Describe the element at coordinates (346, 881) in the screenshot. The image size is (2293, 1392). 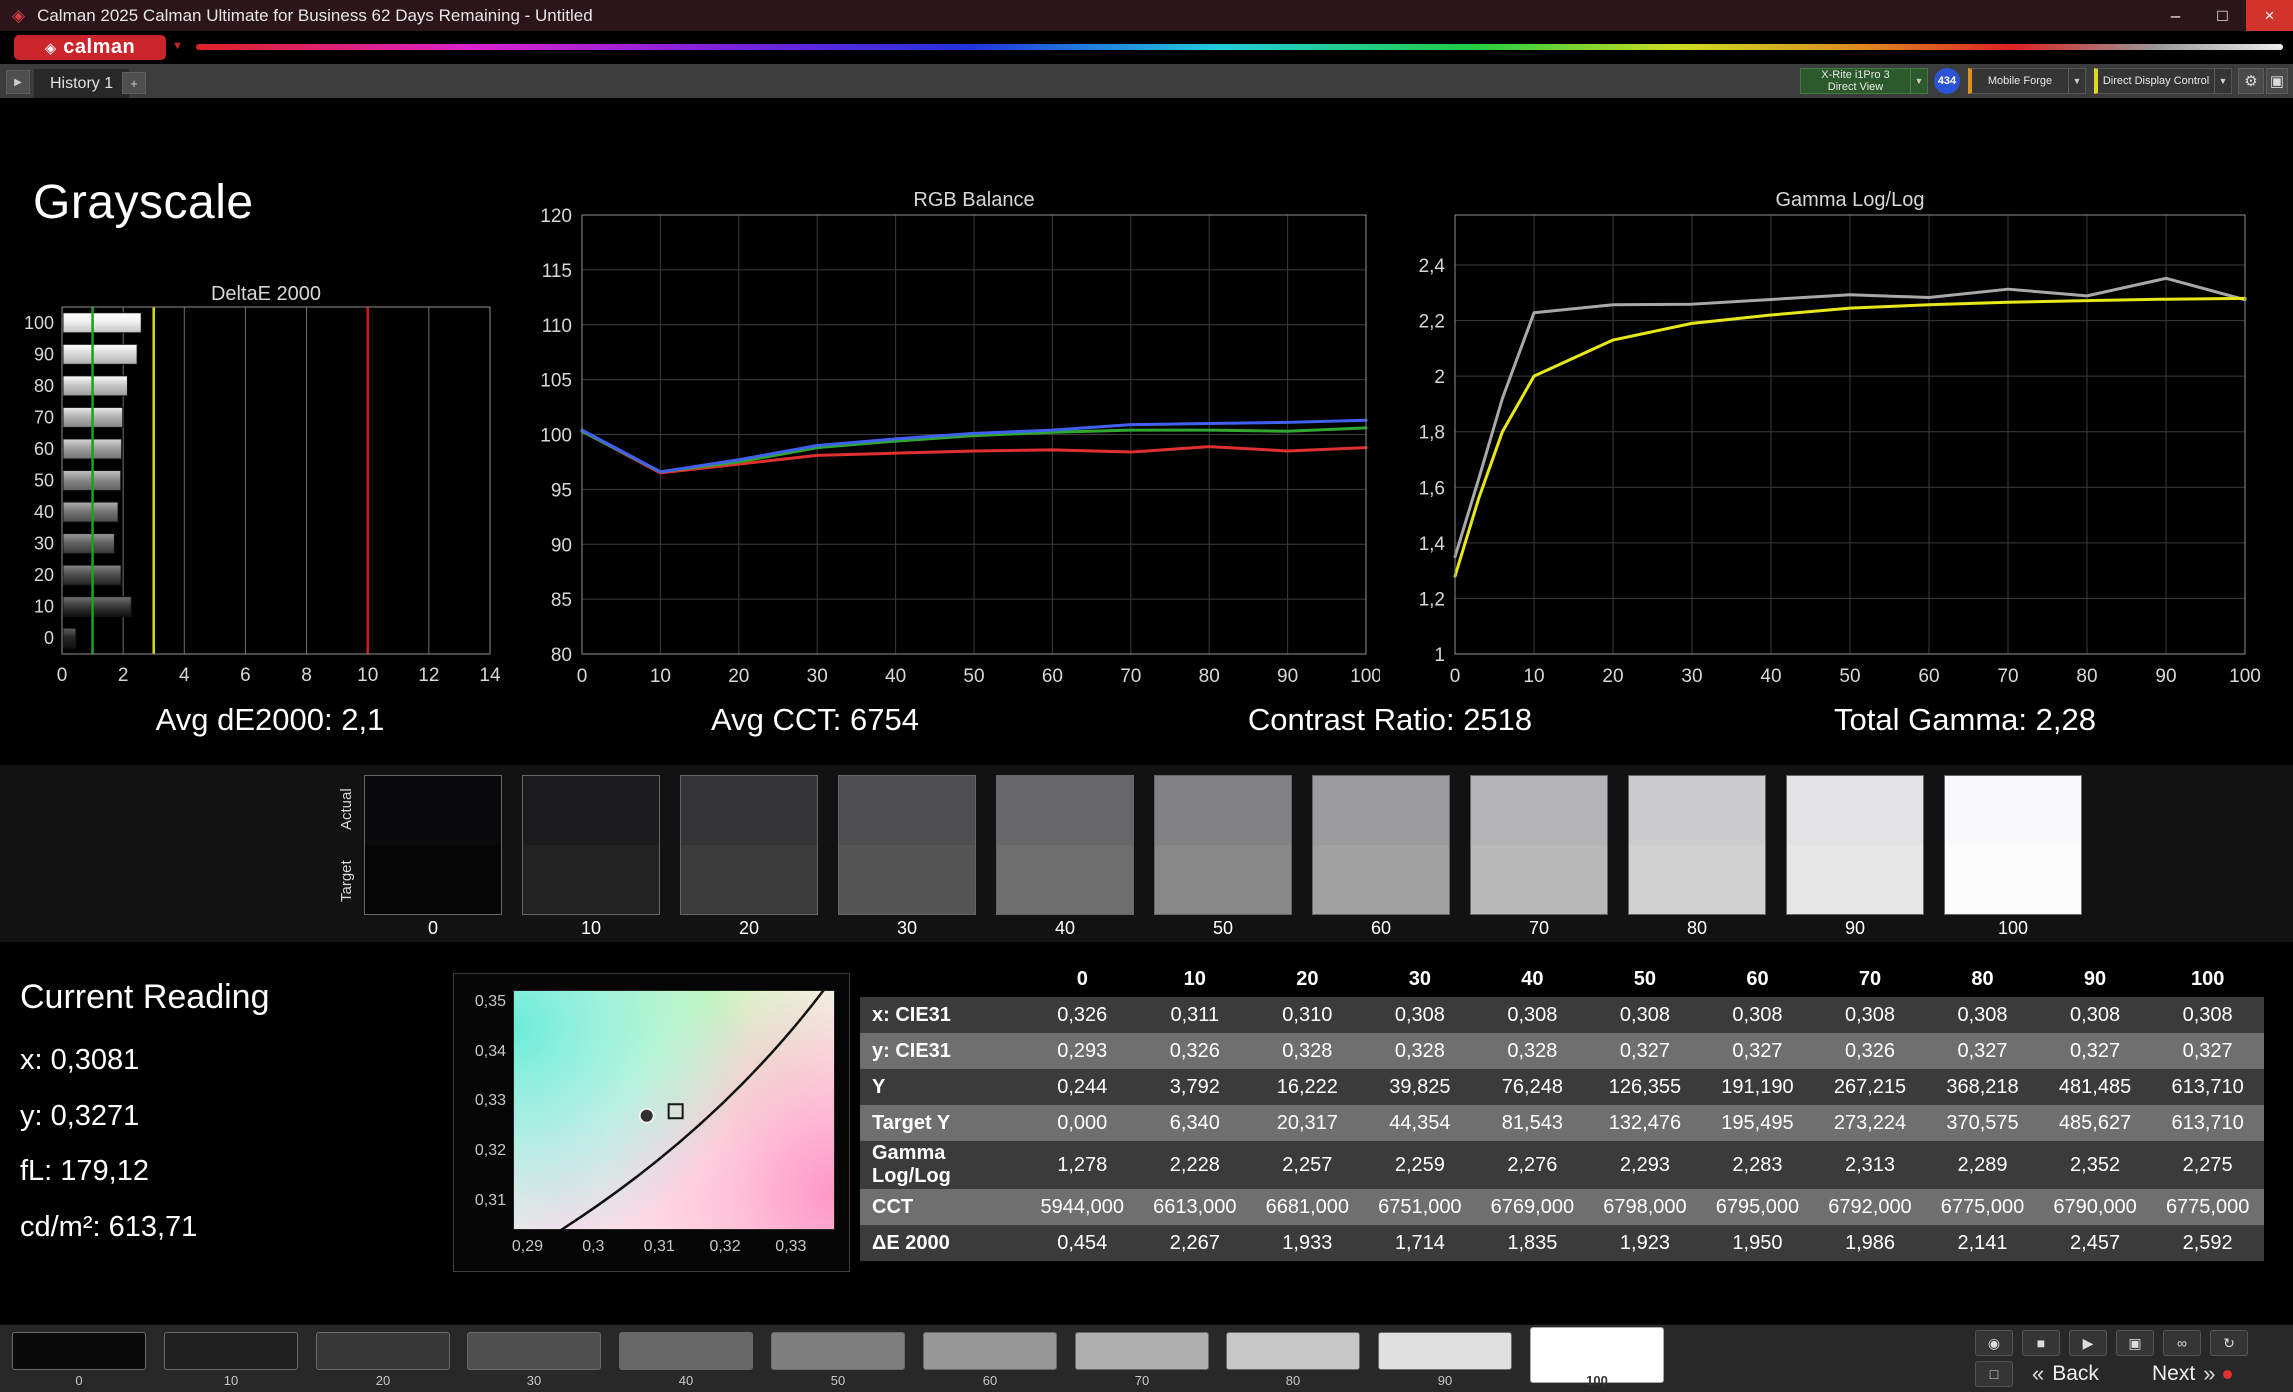
I see `target-row-label: Target` at that location.